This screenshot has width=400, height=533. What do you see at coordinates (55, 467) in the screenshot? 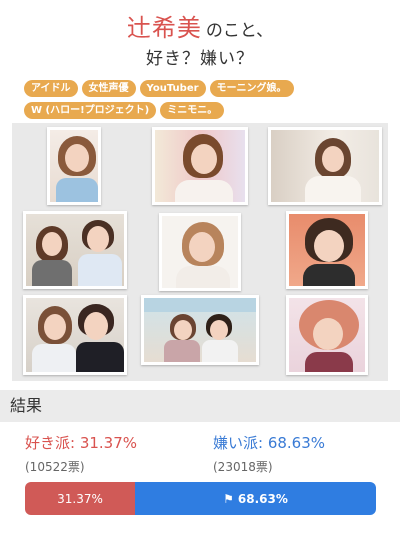
I see `like-vote-count: (10522票)` at bounding box center [55, 467].